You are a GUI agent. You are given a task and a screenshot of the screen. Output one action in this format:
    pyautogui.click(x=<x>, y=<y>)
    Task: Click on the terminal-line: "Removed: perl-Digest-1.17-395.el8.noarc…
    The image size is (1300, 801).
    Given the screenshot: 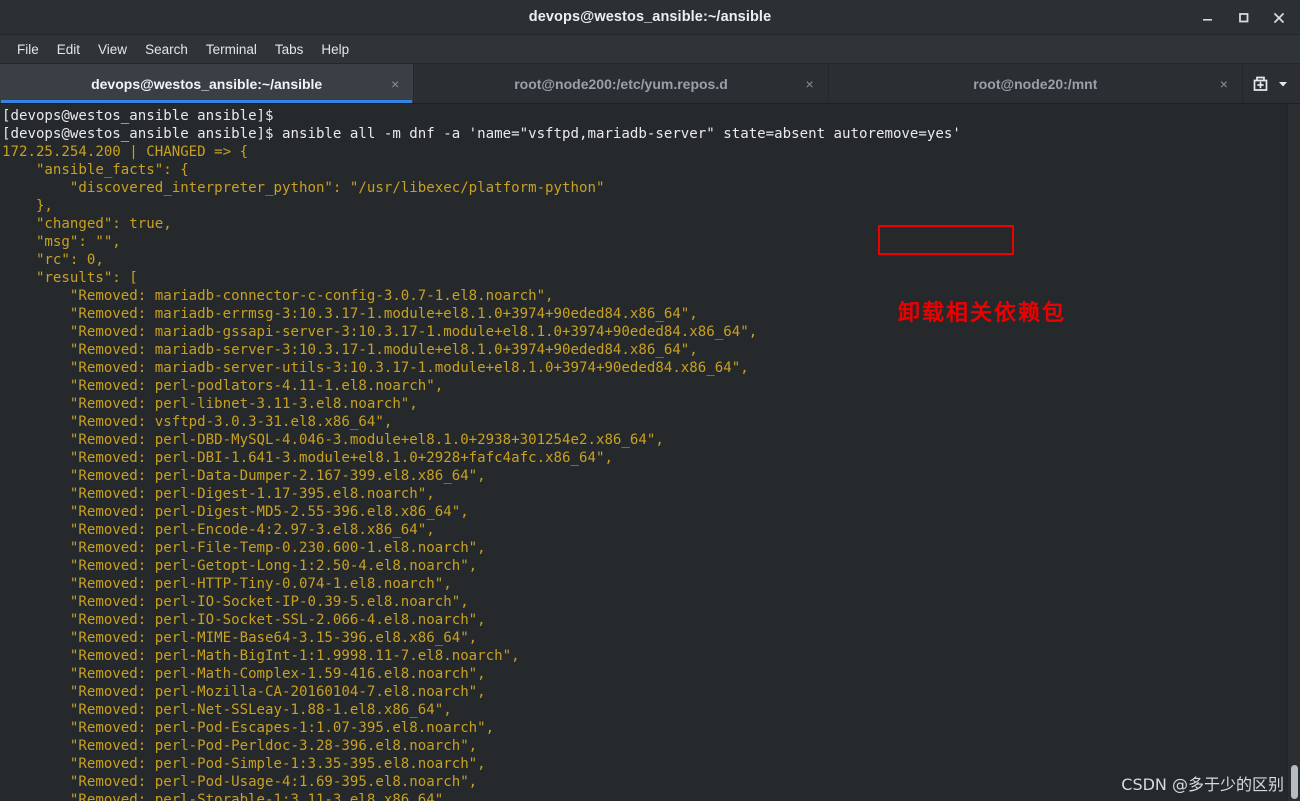 What is the action you would take?
    pyautogui.click(x=218, y=494)
    